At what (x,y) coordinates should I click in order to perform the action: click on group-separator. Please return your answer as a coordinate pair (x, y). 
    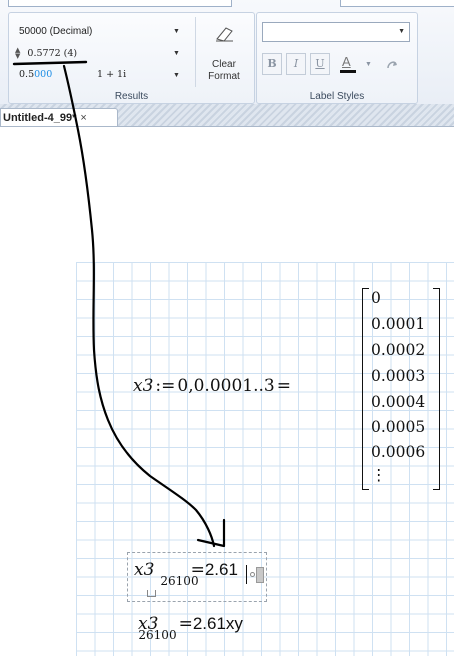
    Looking at the image, I should click on (195, 52).